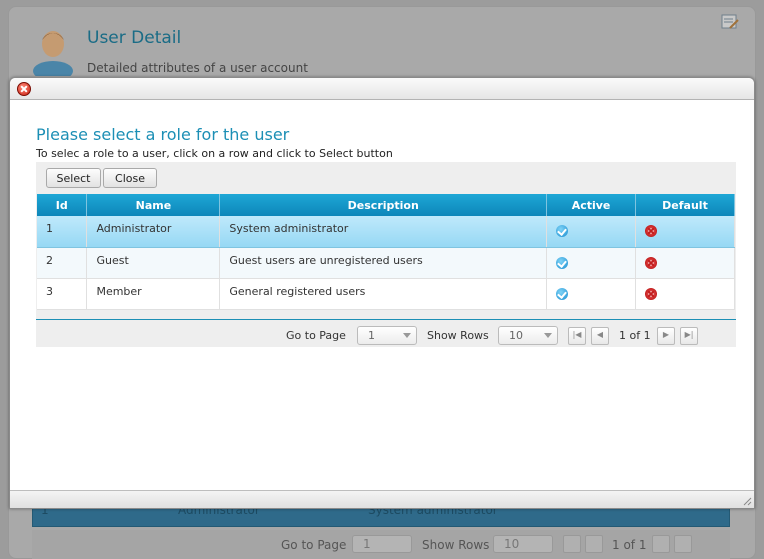 Image resolution: width=764 pixels, height=559 pixels. What do you see at coordinates (316, 335) in the screenshot?
I see `goto-page-label: Go to Page` at bounding box center [316, 335].